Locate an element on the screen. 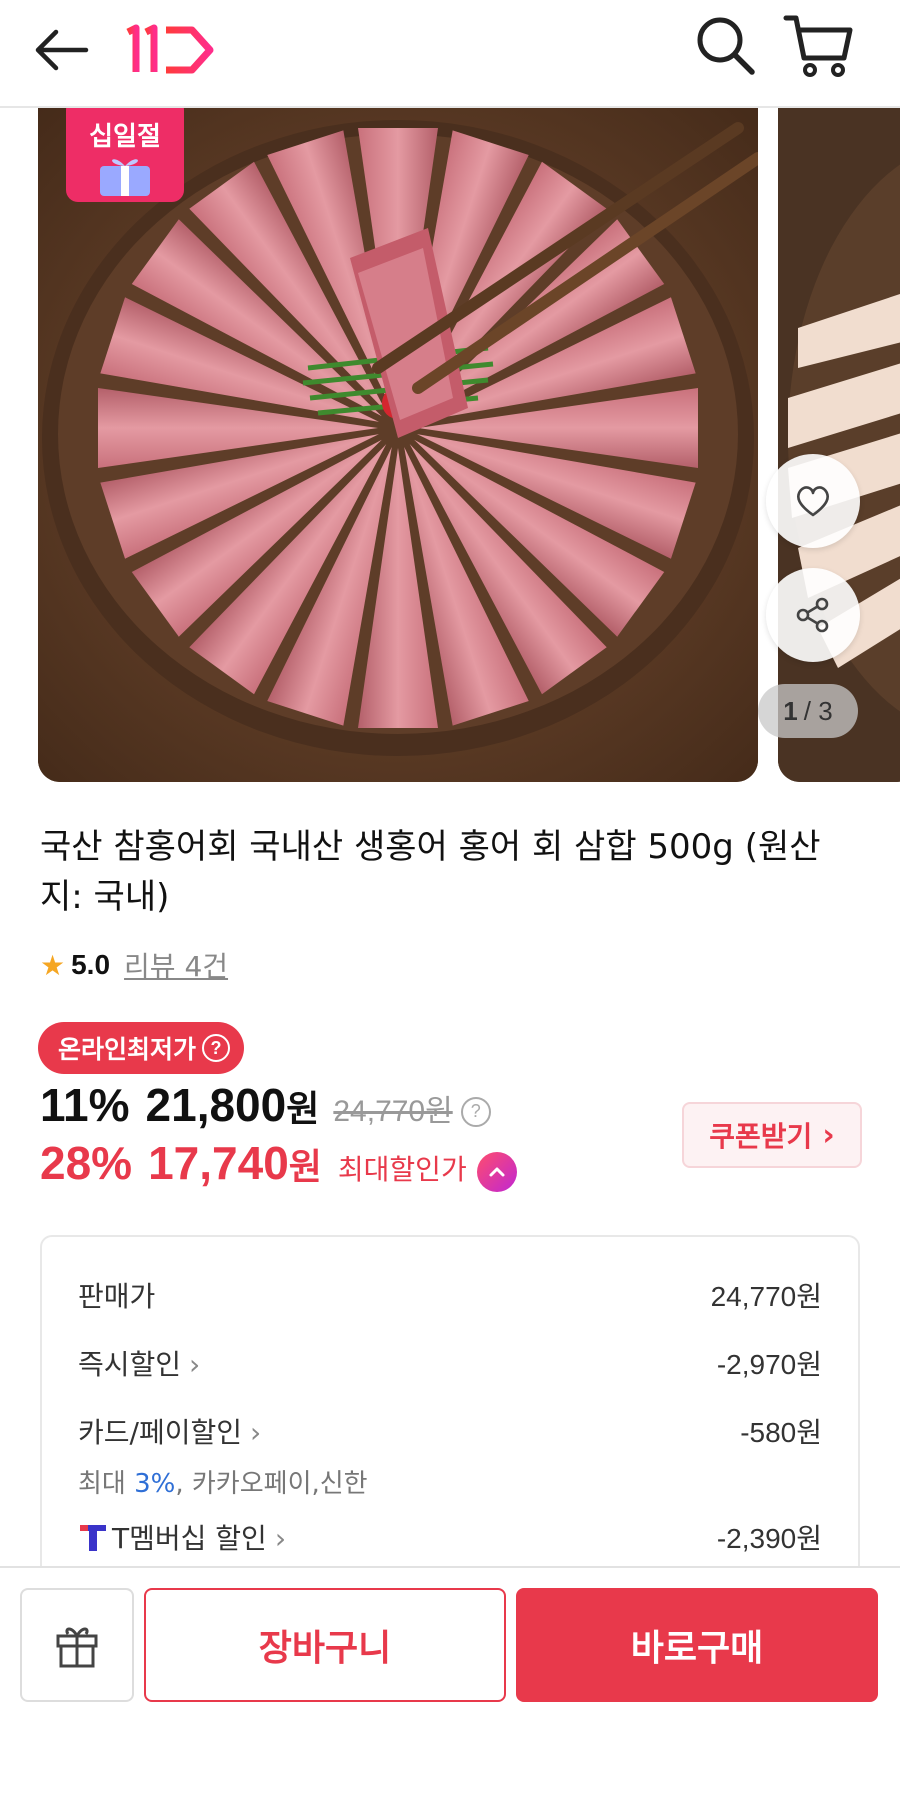 The image size is (900, 1801). wishlist-button is located at coordinates (813, 501).